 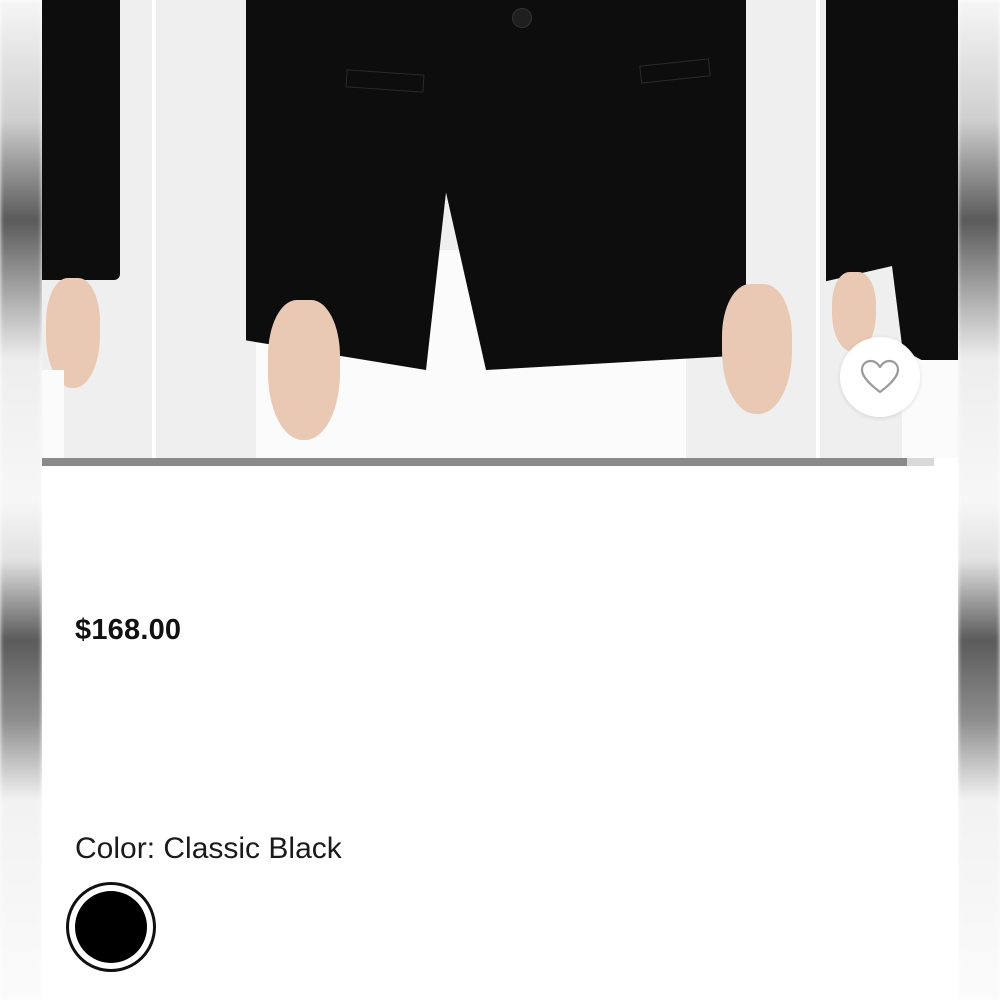 I want to click on color-swatch-classic-black, so click(x=111, y=927).